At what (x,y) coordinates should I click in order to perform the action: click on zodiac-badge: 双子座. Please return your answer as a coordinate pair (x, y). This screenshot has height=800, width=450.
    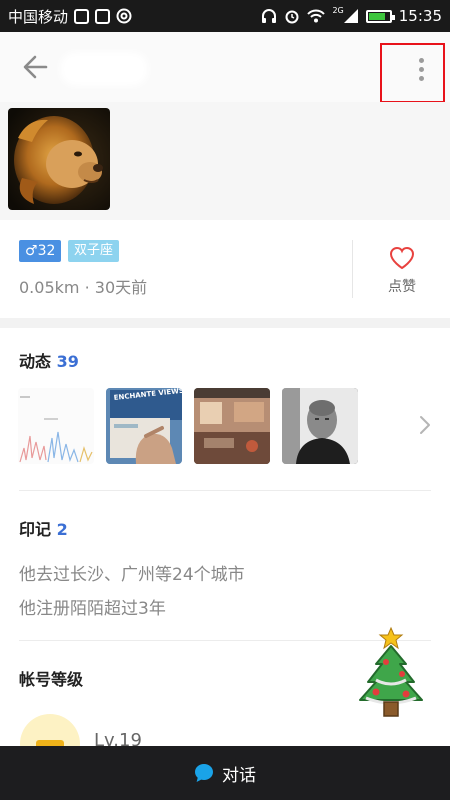
    Looking at the image, I should click on (94, 251).